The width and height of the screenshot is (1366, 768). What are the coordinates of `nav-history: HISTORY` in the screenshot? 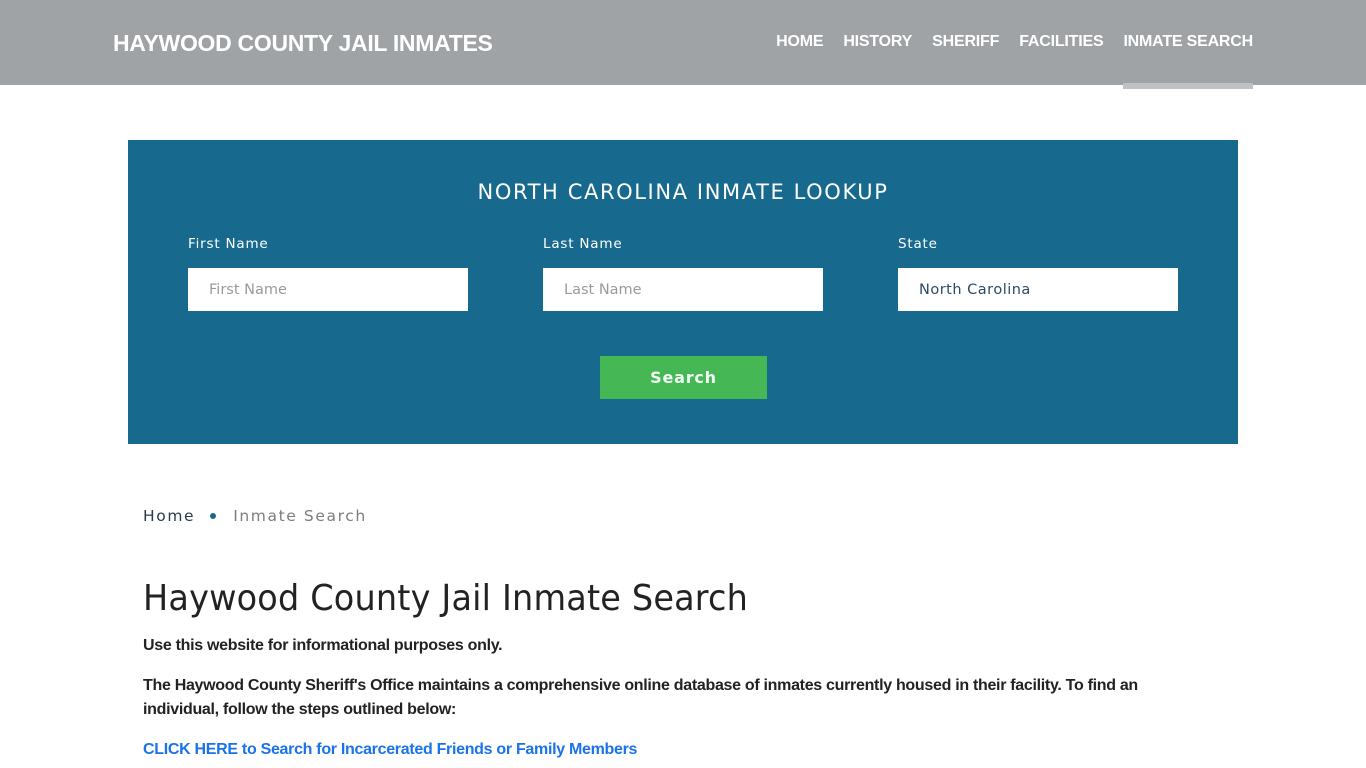 It's located at (877, 42).